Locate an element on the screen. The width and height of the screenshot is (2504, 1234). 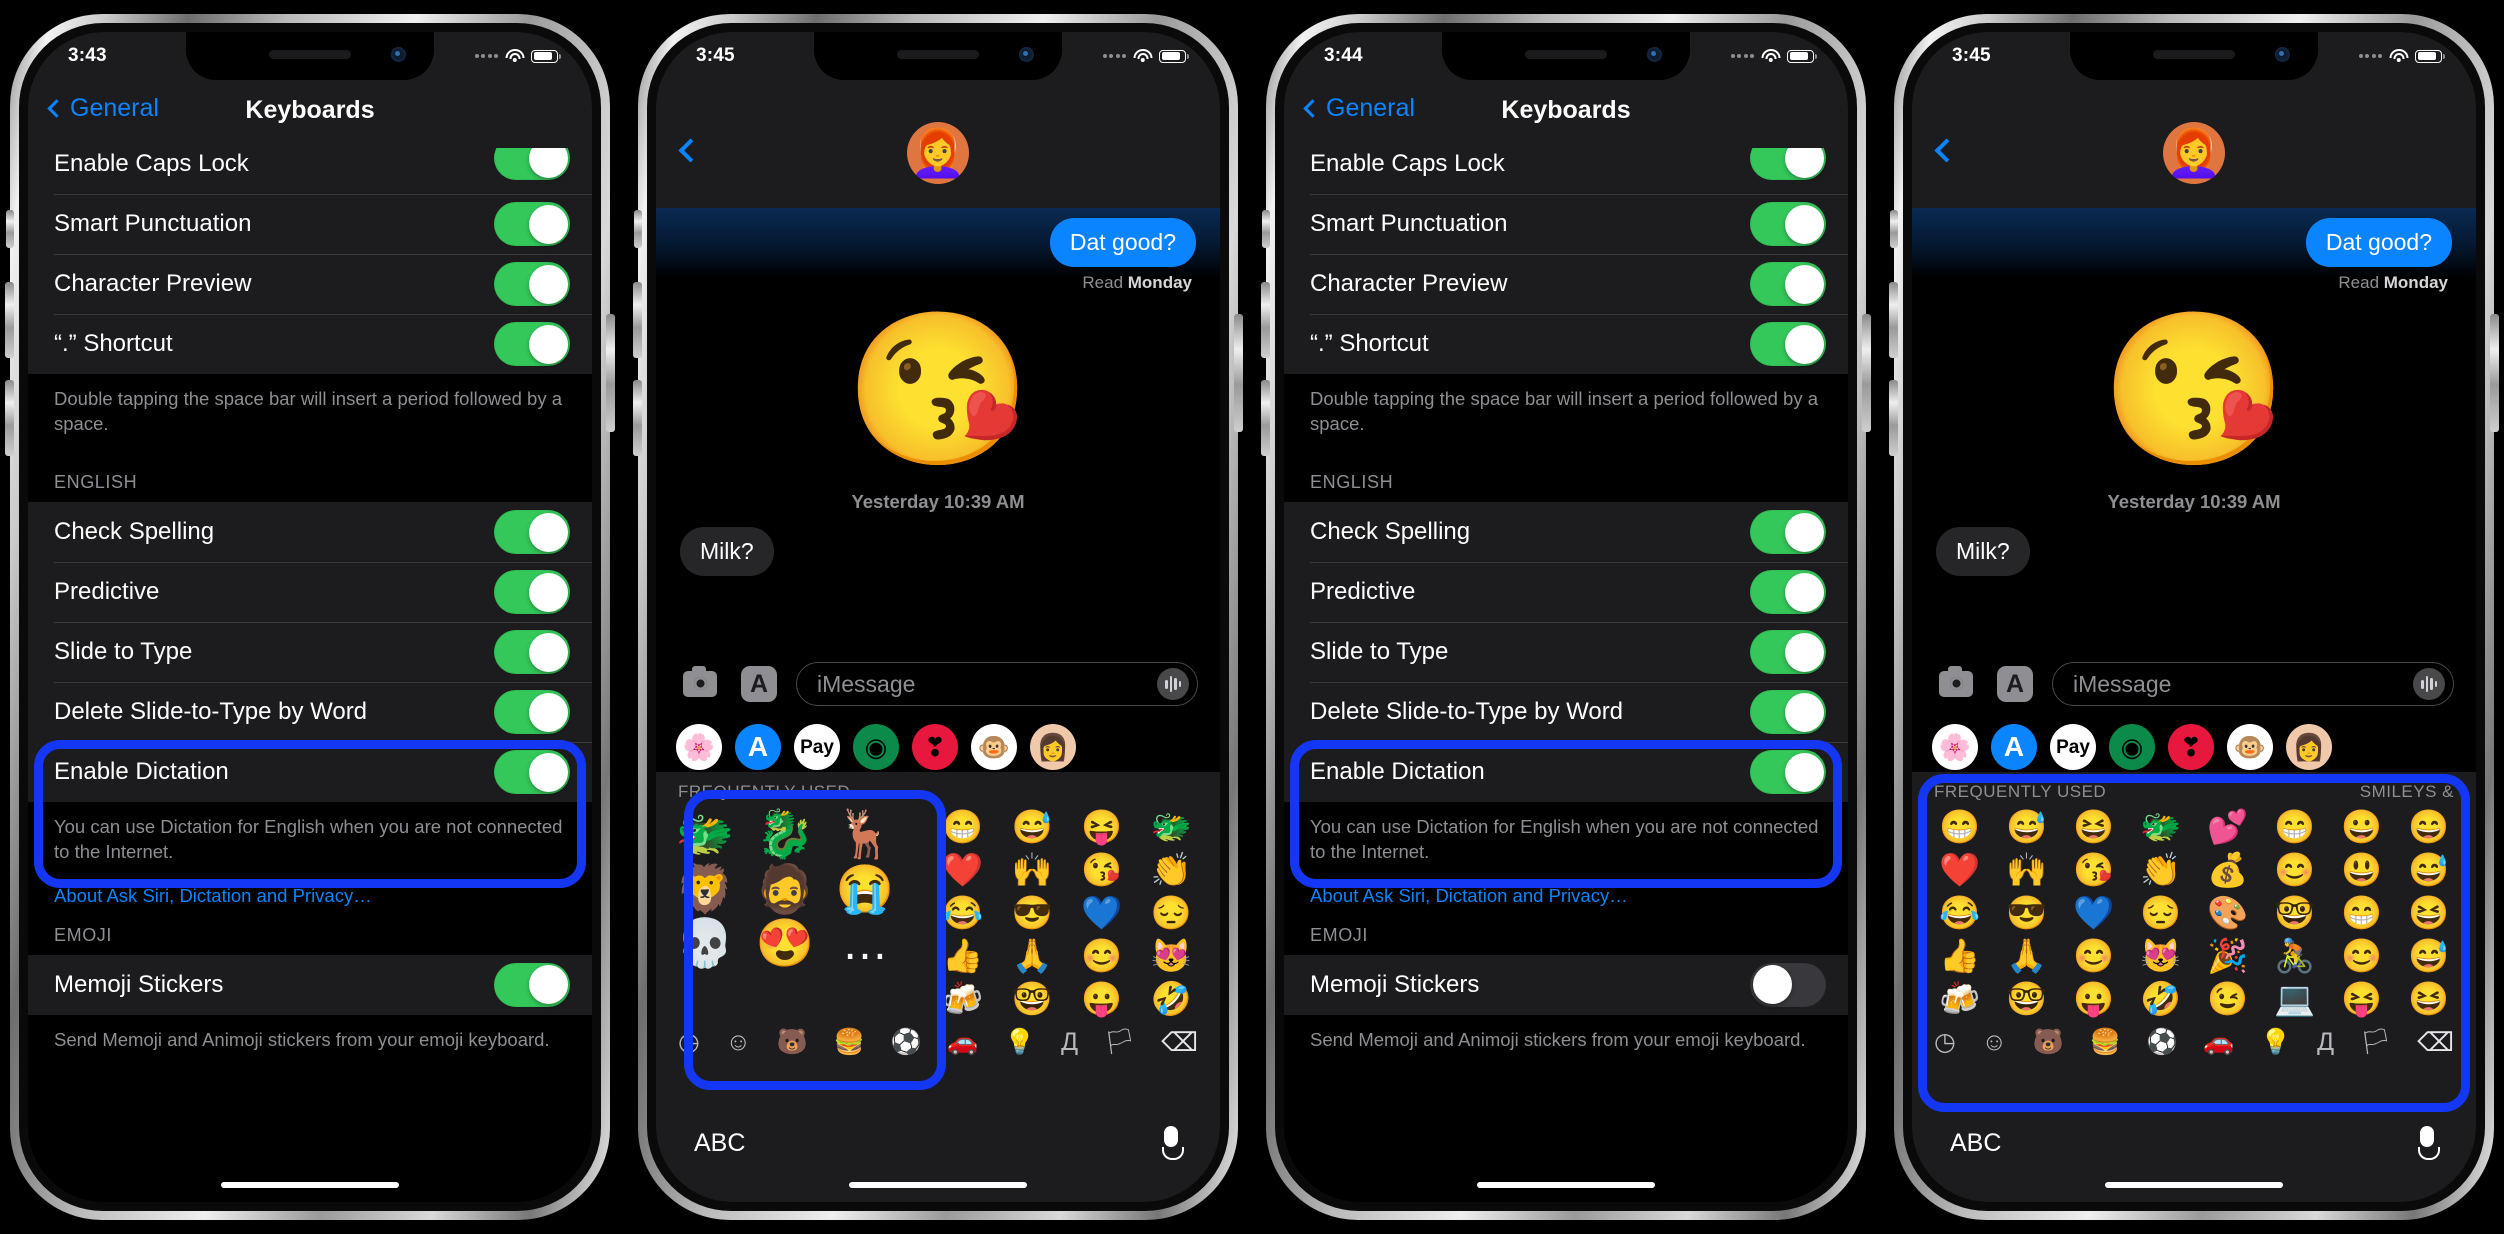
emoji-grid: 😁 😅 😝 🐲 ❤️ 🙌 😘 👏 😂 😎 💙 😔 👍 🙏 😊 😻 🍻 🤓 😛 🤣 is located at coordinates (1067, 911).